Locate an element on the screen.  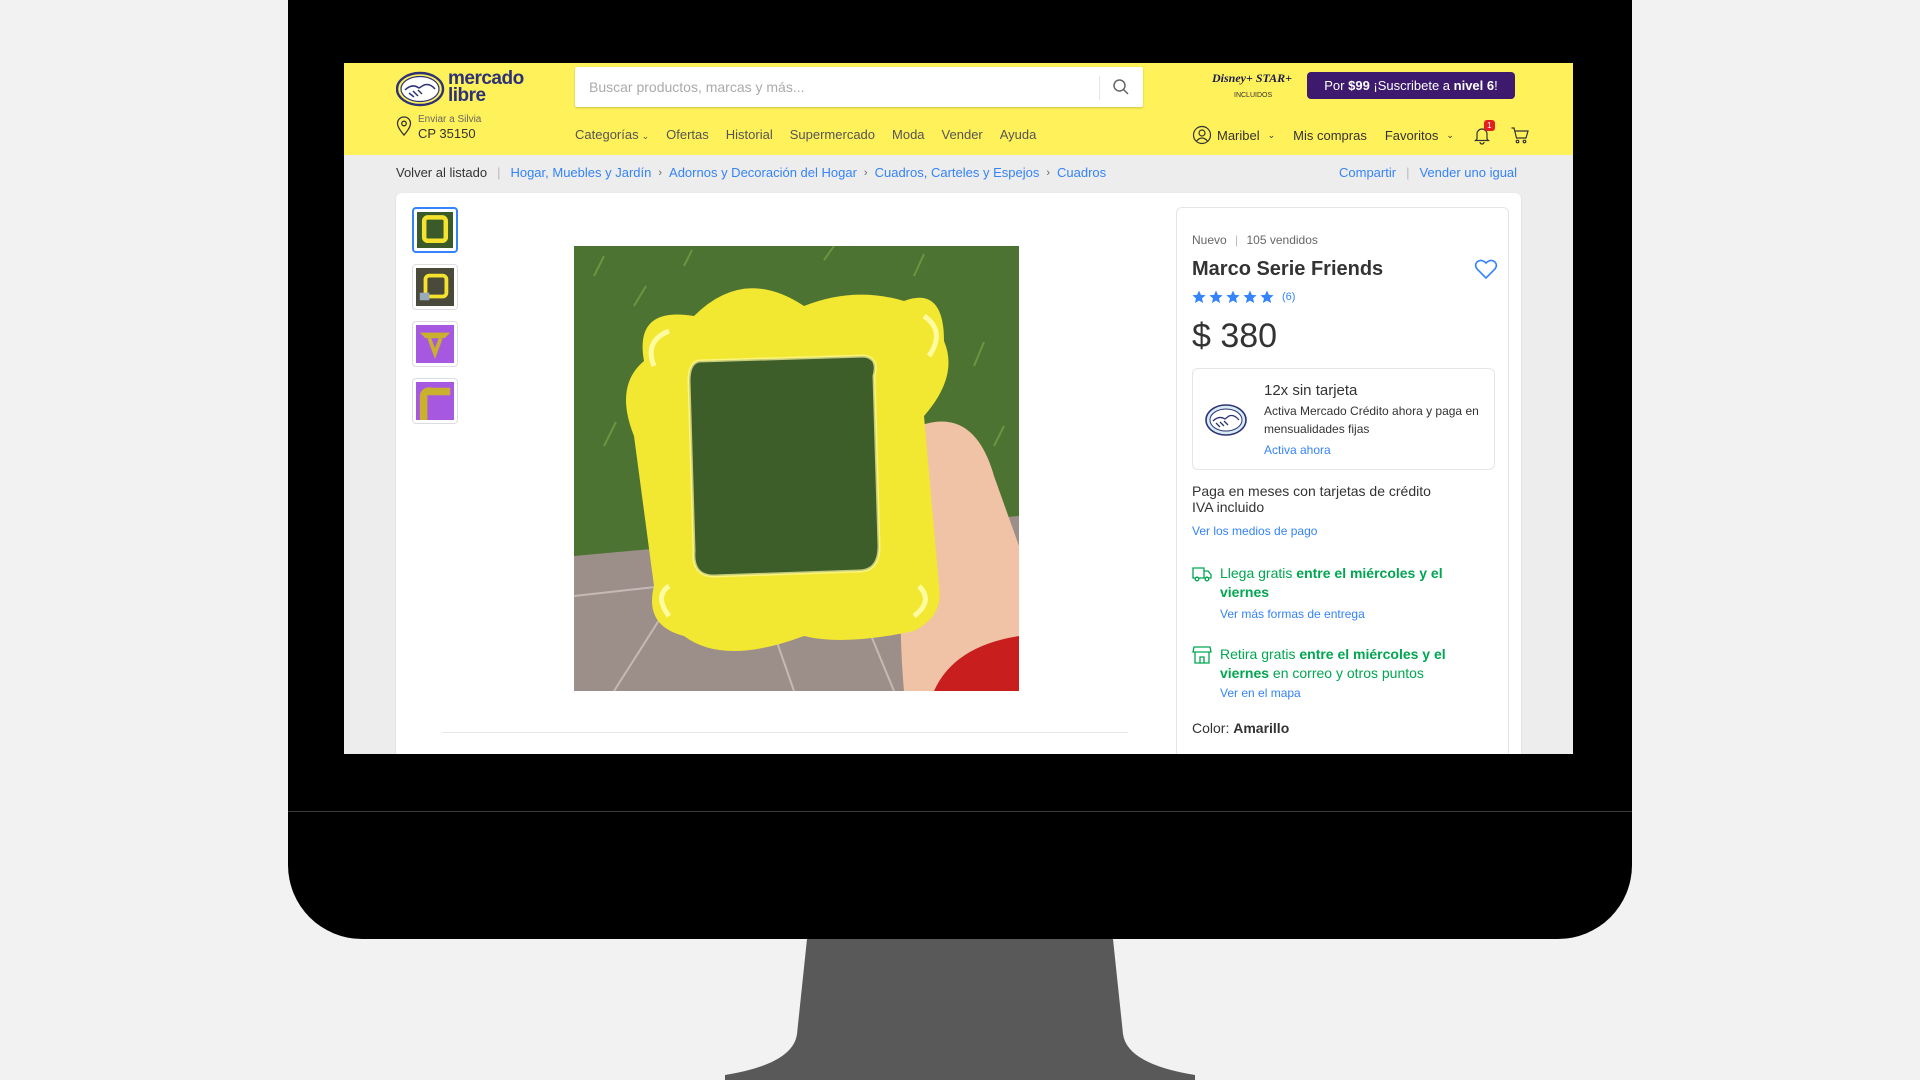
favorites-label: Favoritos is located at coordinates (1411, 135).